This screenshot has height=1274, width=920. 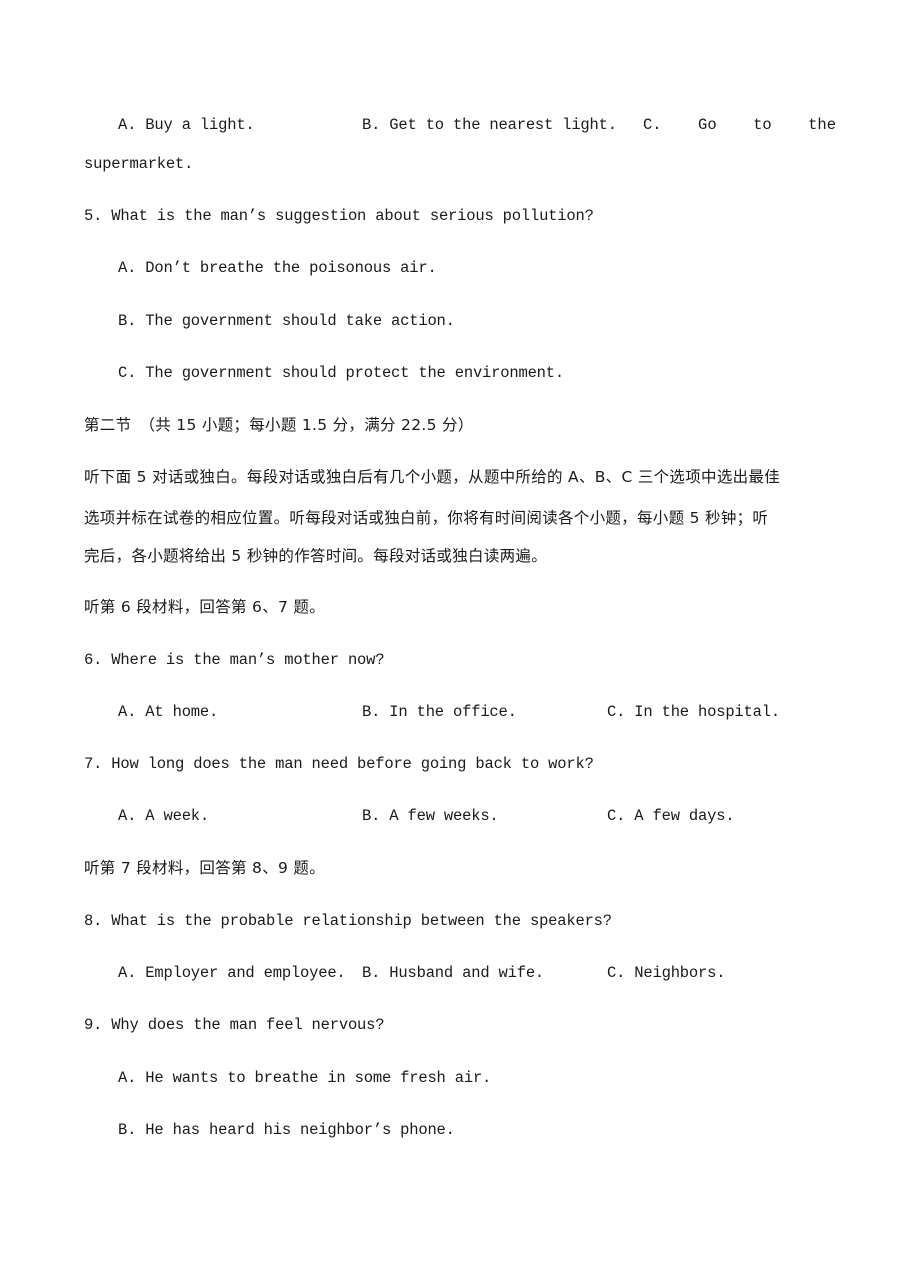 I want to click on q4-option-b: B. Get to the nearest light., so click(x=489, y=125).